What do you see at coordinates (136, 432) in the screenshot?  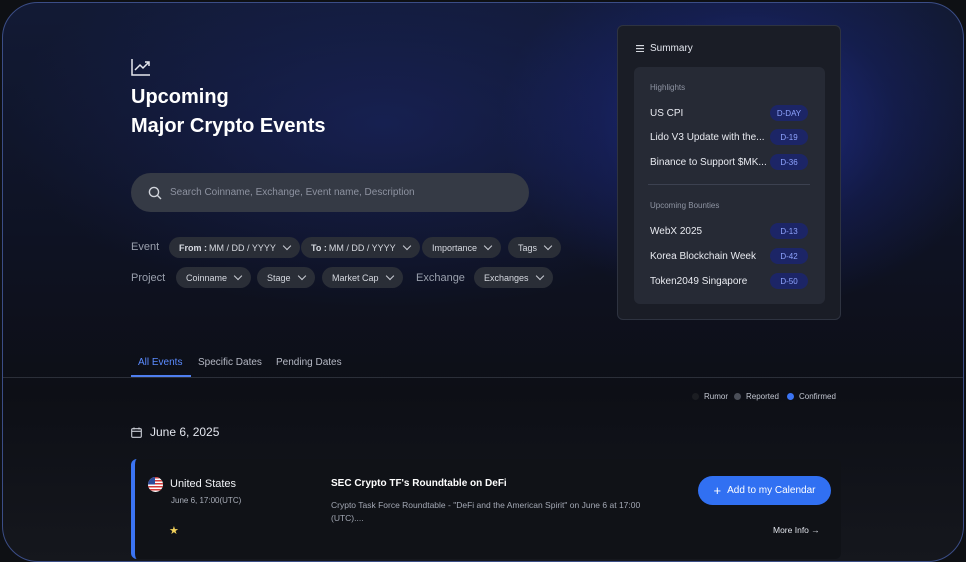 I see `calendar-icon` at bounding box center [136, 432].